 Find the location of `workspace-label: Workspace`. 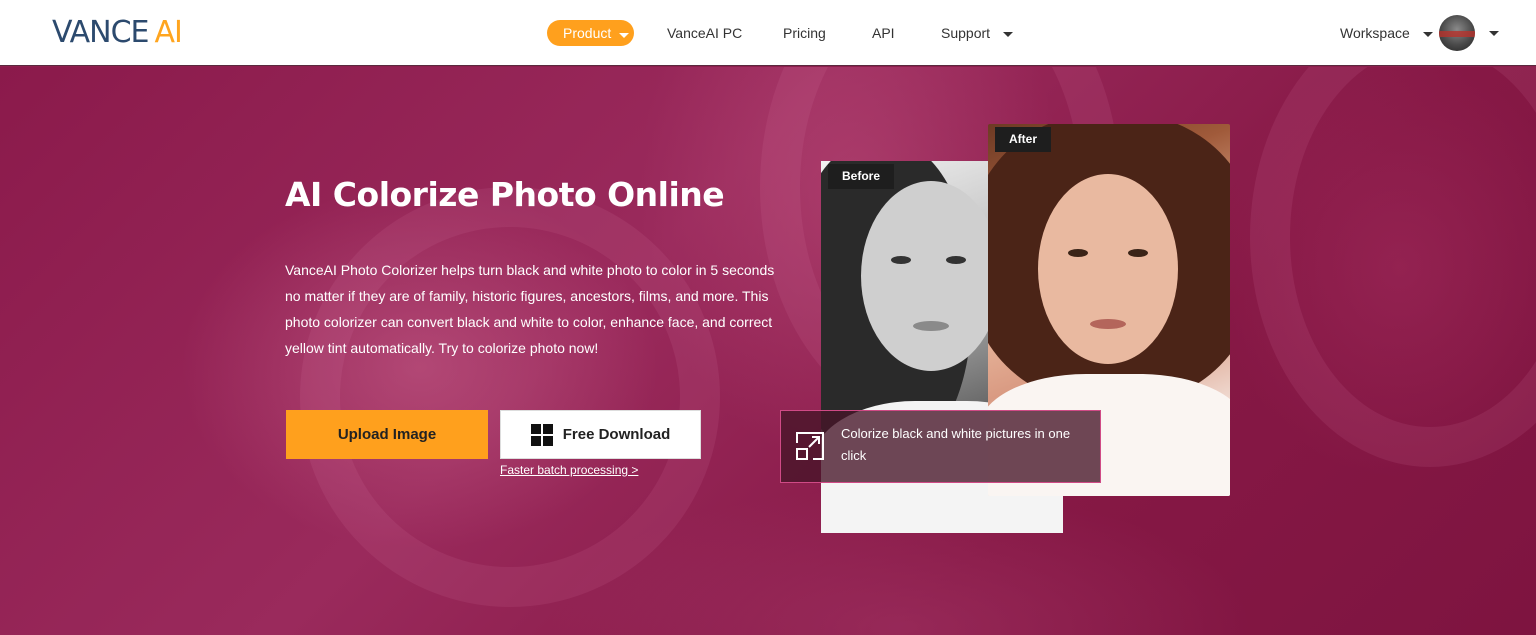

workspace-label: Workspace is located at coordinates (1375, 33).